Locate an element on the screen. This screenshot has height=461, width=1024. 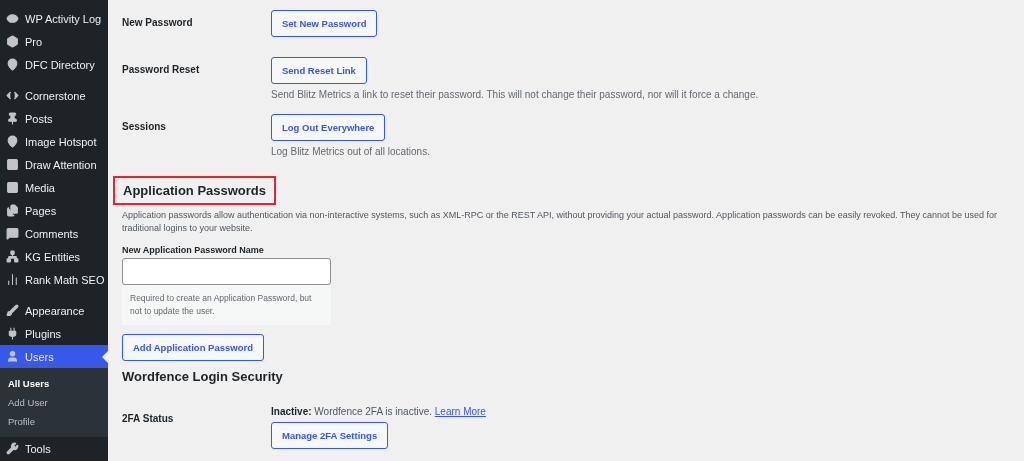
field-label: Sessions is located at coordinates (144, 127).